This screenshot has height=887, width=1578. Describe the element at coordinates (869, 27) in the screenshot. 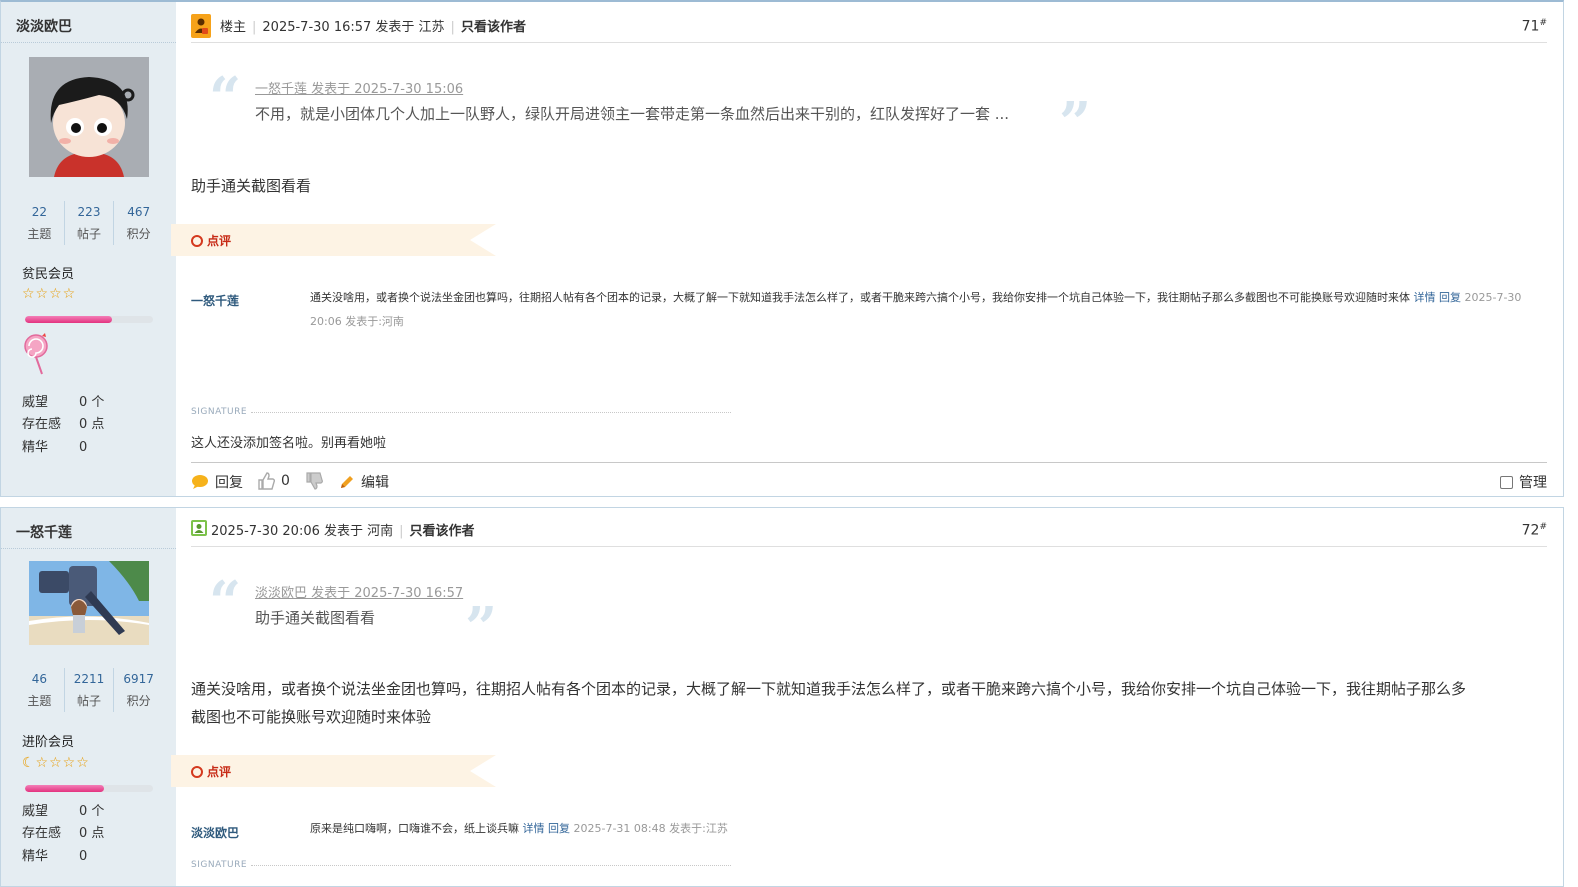

I see `post-header: 楼主 | 2025-7-30 16:57 发表于 江苏 | 只看该作者 71#` at that location.